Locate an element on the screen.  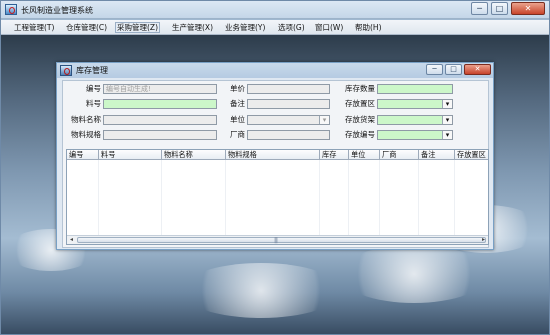
child-close-button: ✕ is located at coordinates (477, 69).